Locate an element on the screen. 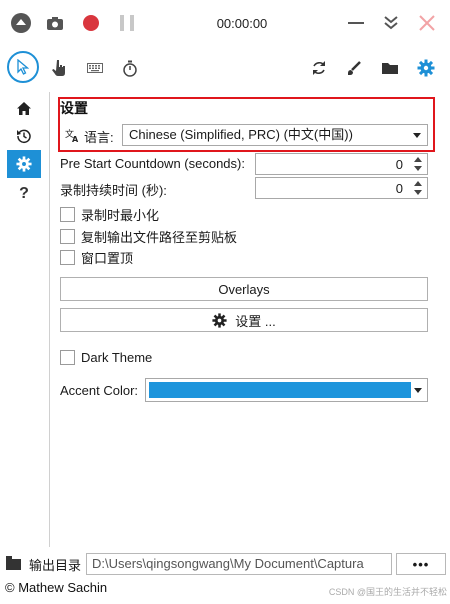  copy-path-checkbox is located at coordinates (67, 236).